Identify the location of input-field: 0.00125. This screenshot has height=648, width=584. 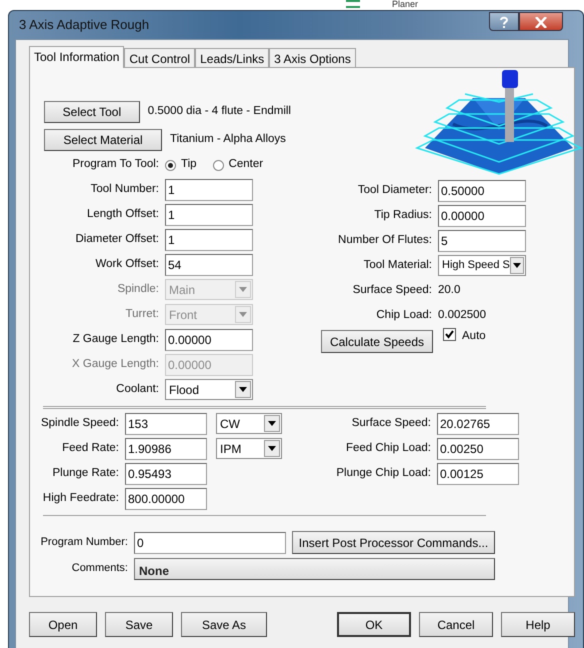
(478, 473).